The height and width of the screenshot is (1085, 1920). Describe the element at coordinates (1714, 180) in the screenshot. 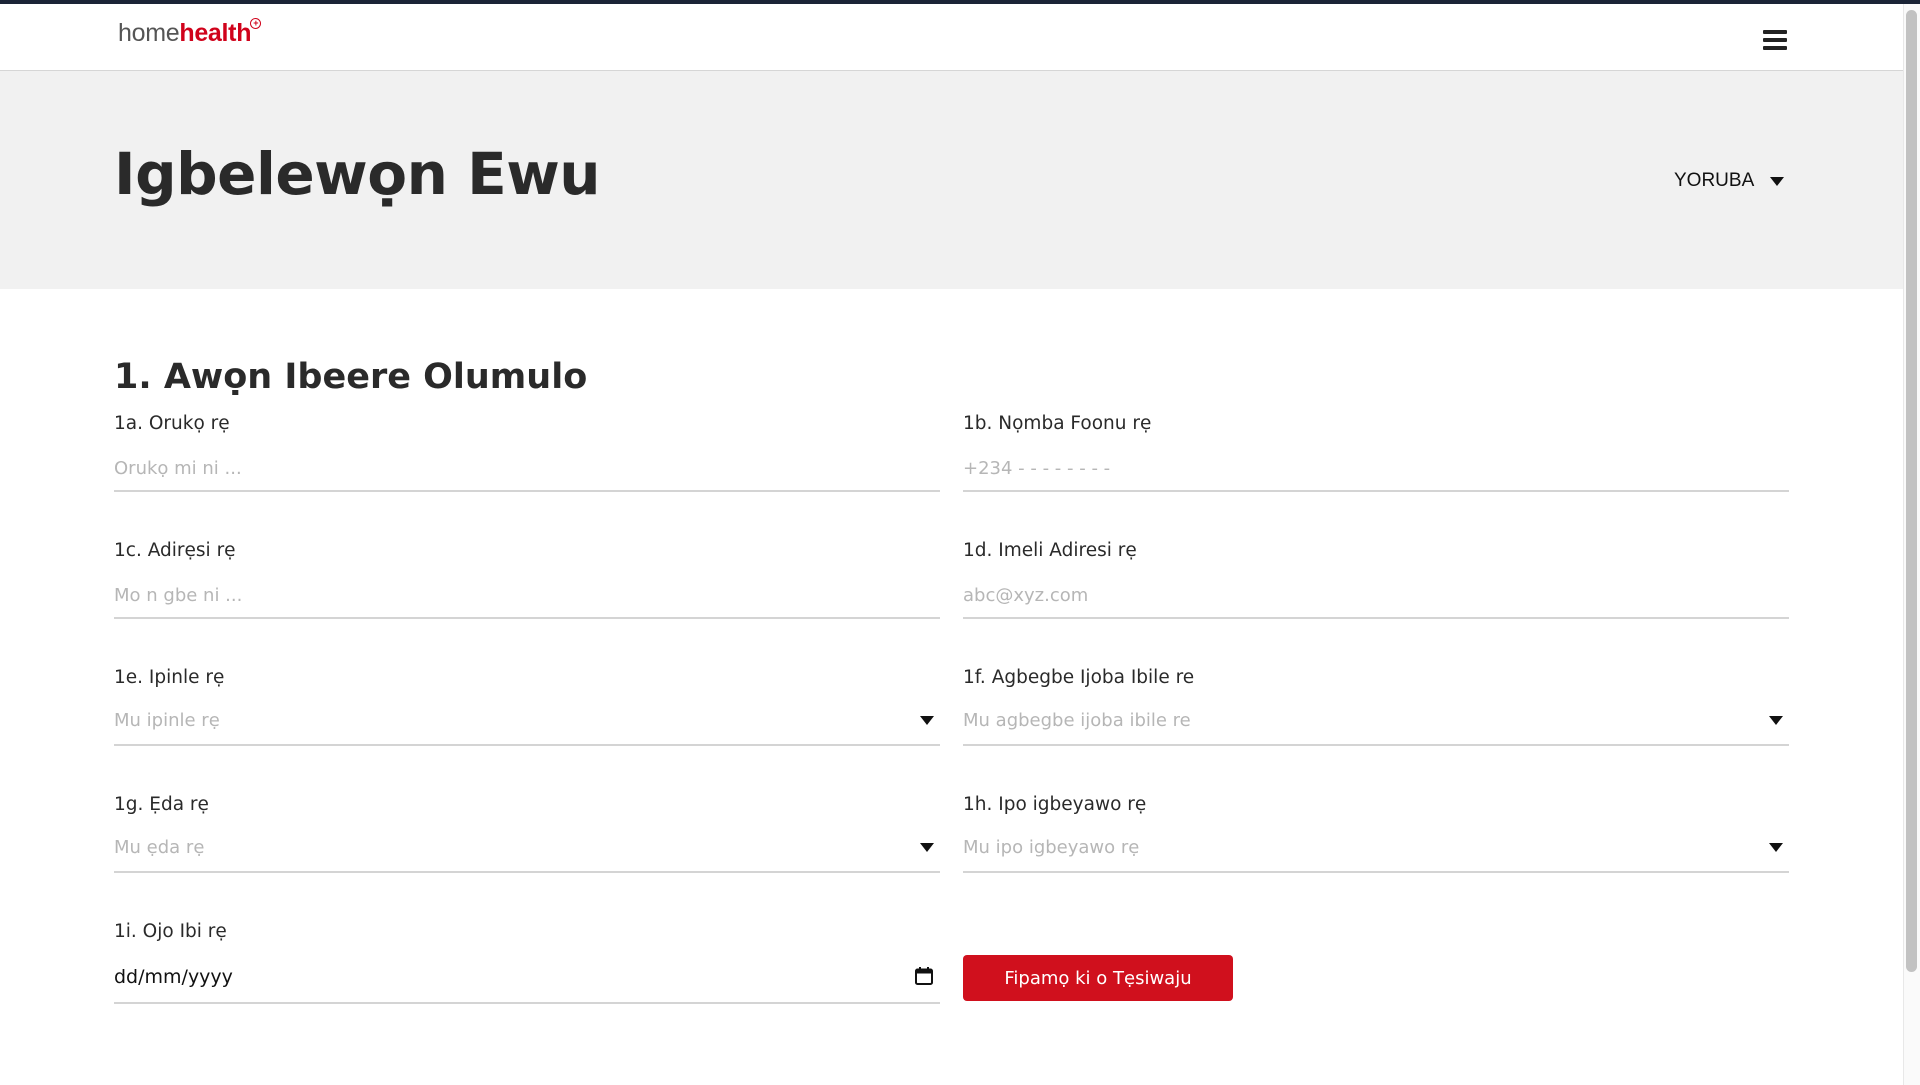

I see `language-label: YORUBA` at that location.